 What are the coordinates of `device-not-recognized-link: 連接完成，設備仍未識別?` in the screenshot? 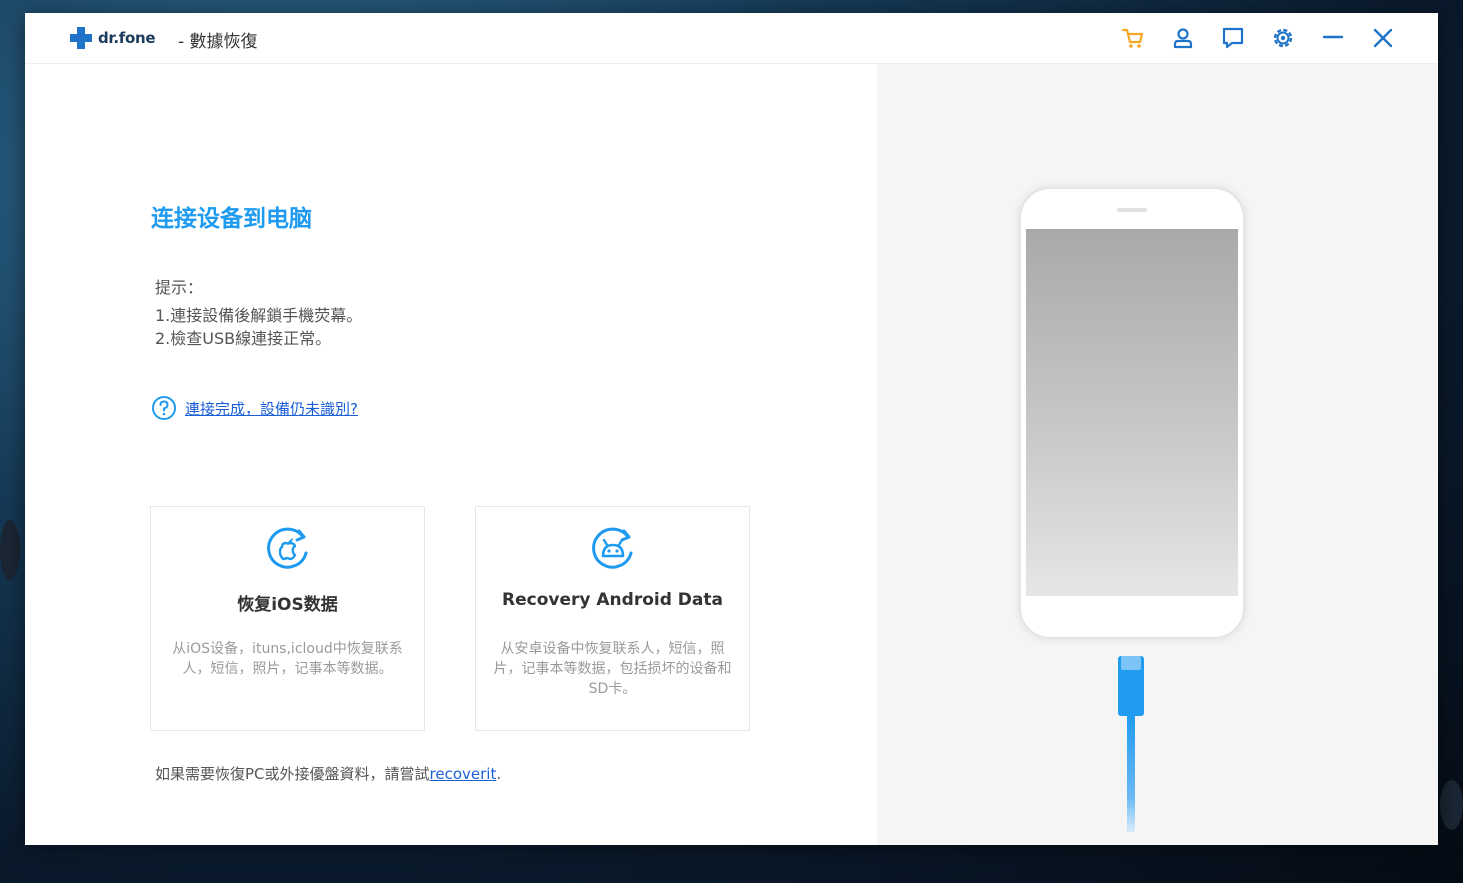 It's located at (271, 408).